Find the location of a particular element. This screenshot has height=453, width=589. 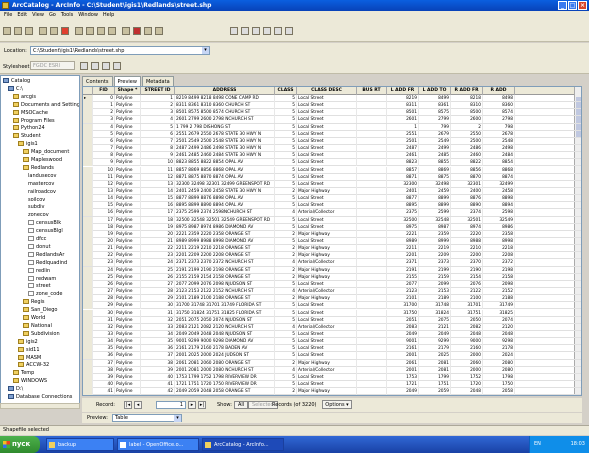

table-cell: 2370 is located at coordinates (467, 263).